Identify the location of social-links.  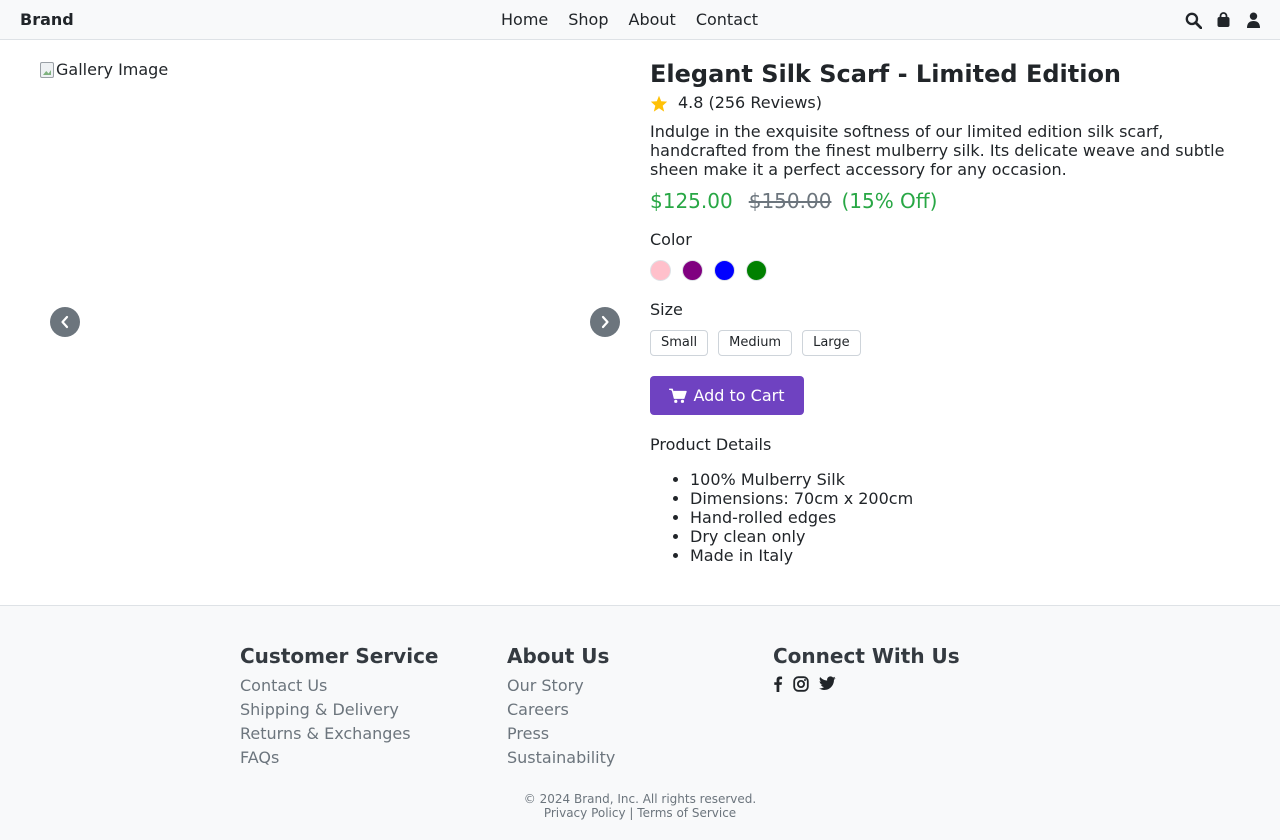
(866, 684).